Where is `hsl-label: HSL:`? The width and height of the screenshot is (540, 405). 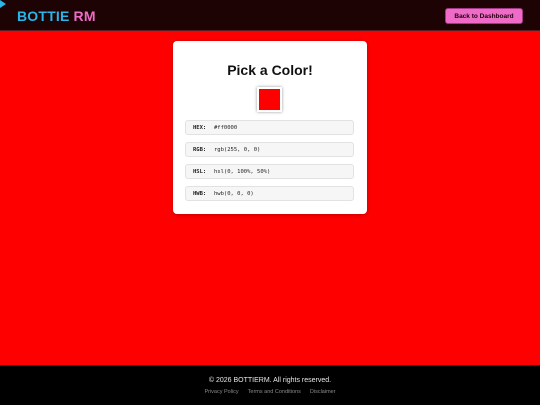
hsl-label: HSL: is located at coordinates (200, 171).